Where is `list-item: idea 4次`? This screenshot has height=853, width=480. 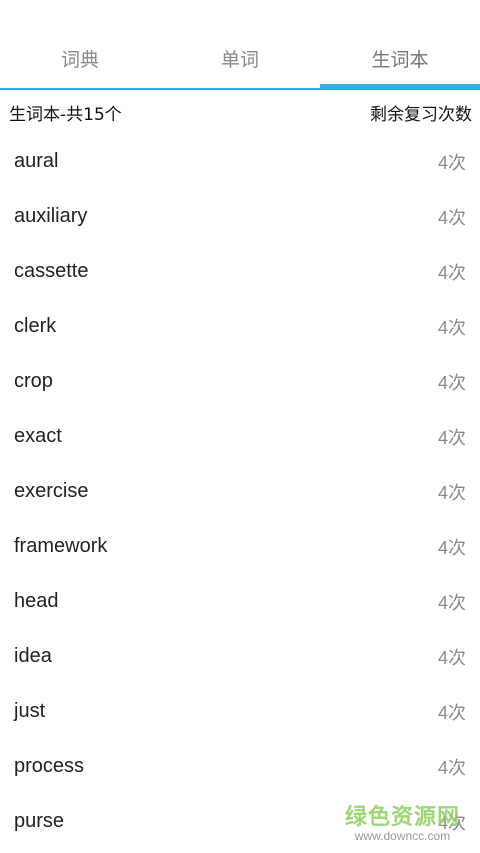 list-item: idea 4次 is located at coordinates (240, 656).